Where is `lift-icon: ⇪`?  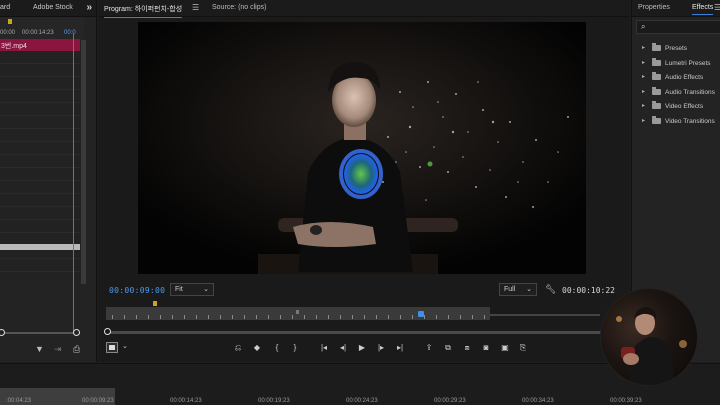 lift-icon: ⇪ is located at coordinates (429, 348).